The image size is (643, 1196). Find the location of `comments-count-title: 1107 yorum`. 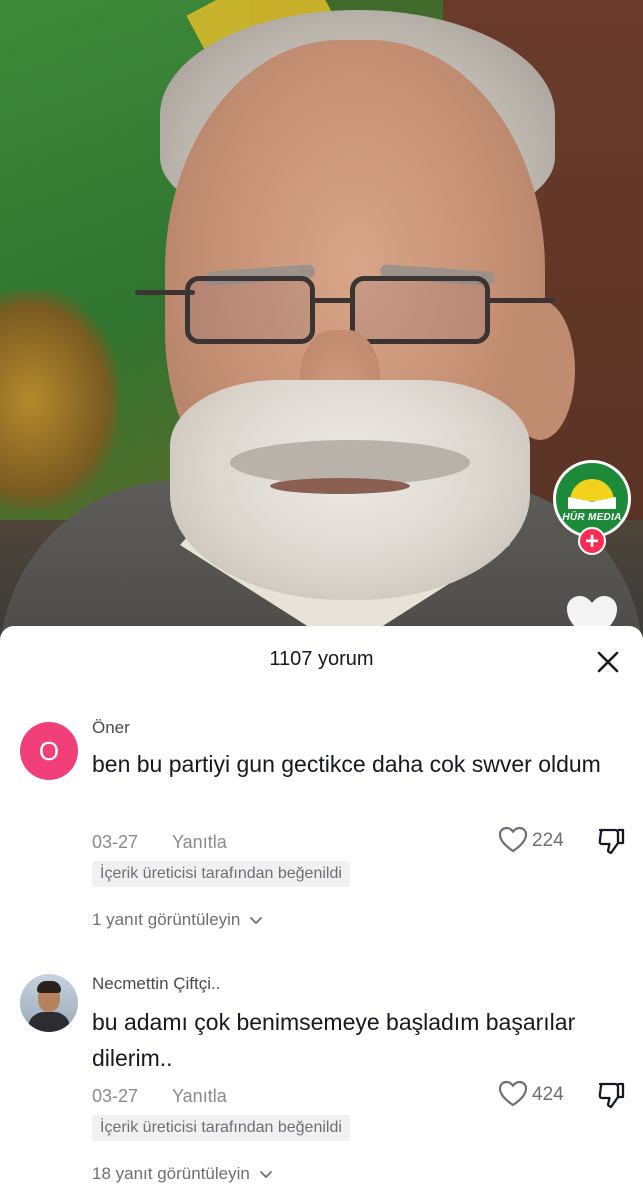

comments-count-title: 1107 yorum is located at coordinates (321, 659).